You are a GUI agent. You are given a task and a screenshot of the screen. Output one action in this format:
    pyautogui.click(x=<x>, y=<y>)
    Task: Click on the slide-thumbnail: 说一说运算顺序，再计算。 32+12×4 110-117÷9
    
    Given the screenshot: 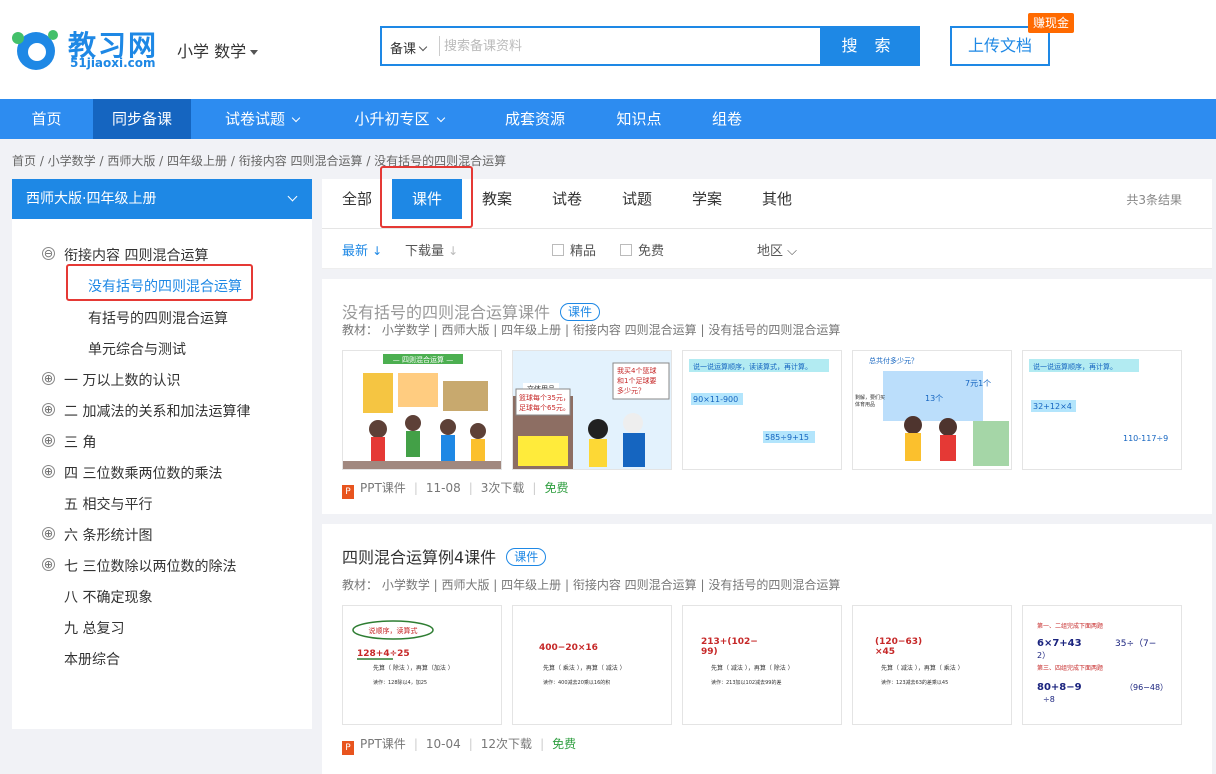 What is the action you would take?
    pyautogui.click(x=1102, y=410)
    